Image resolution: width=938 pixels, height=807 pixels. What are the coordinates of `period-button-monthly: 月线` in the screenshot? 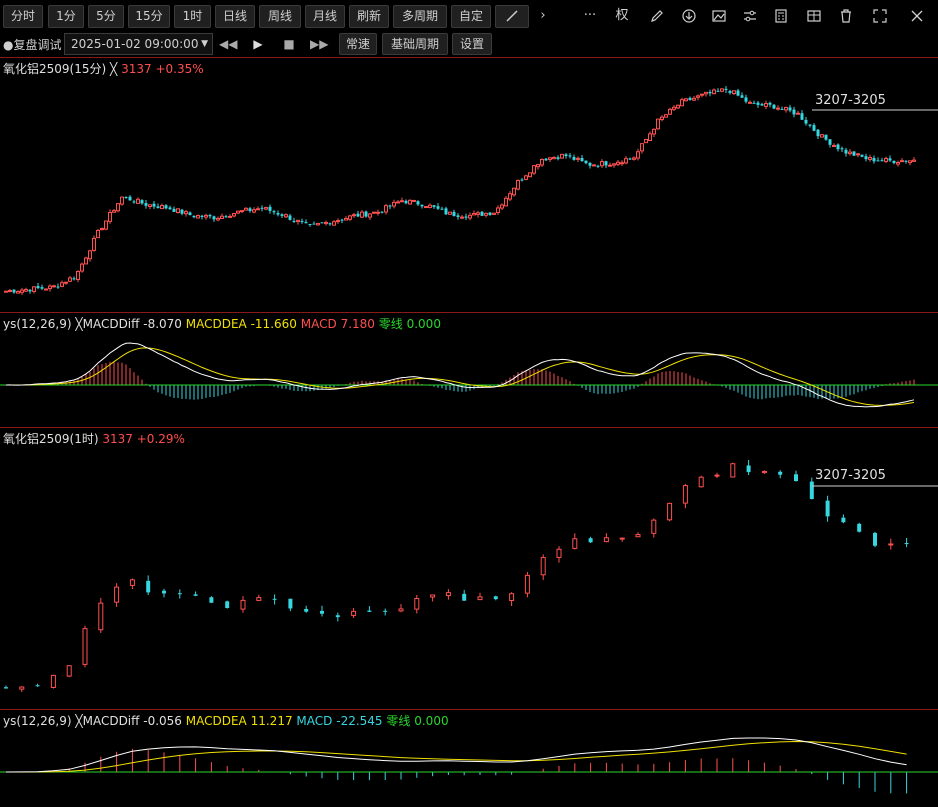 It's located at (325, 16).